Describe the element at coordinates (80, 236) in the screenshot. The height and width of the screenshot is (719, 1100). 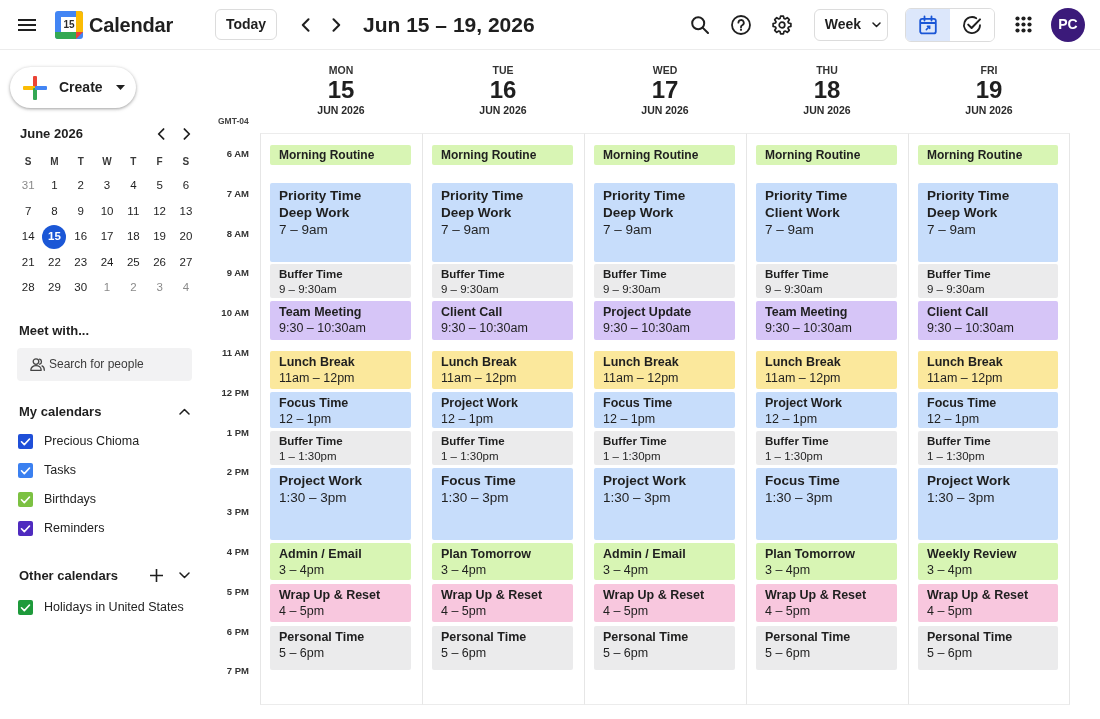
I see `calendar-day: 16` at that location.